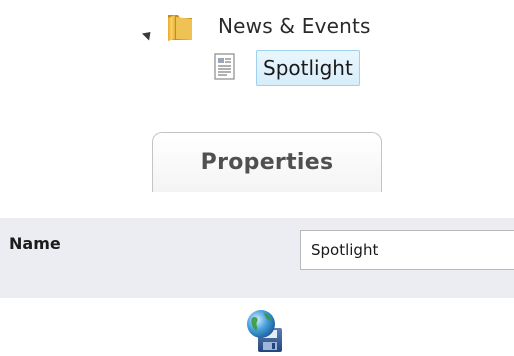  What do you see at coordinates (35, 243) in the screenshot?
I see `name-label: Name` at bounding box center [35, 243].